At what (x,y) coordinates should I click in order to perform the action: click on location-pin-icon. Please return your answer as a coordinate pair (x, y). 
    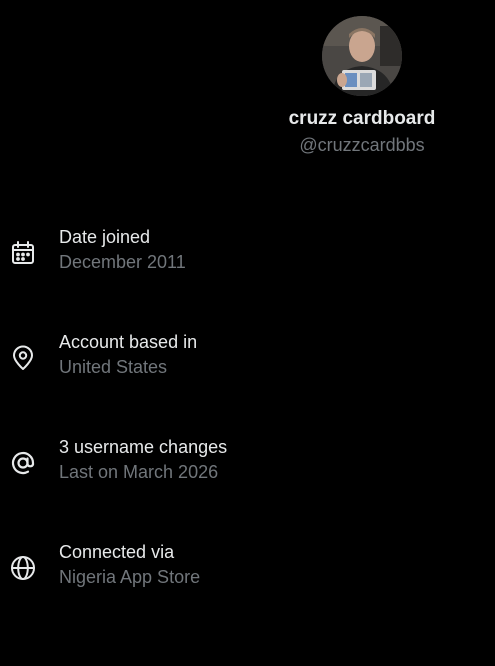
    Looking at the image, I should click on (23, 358).